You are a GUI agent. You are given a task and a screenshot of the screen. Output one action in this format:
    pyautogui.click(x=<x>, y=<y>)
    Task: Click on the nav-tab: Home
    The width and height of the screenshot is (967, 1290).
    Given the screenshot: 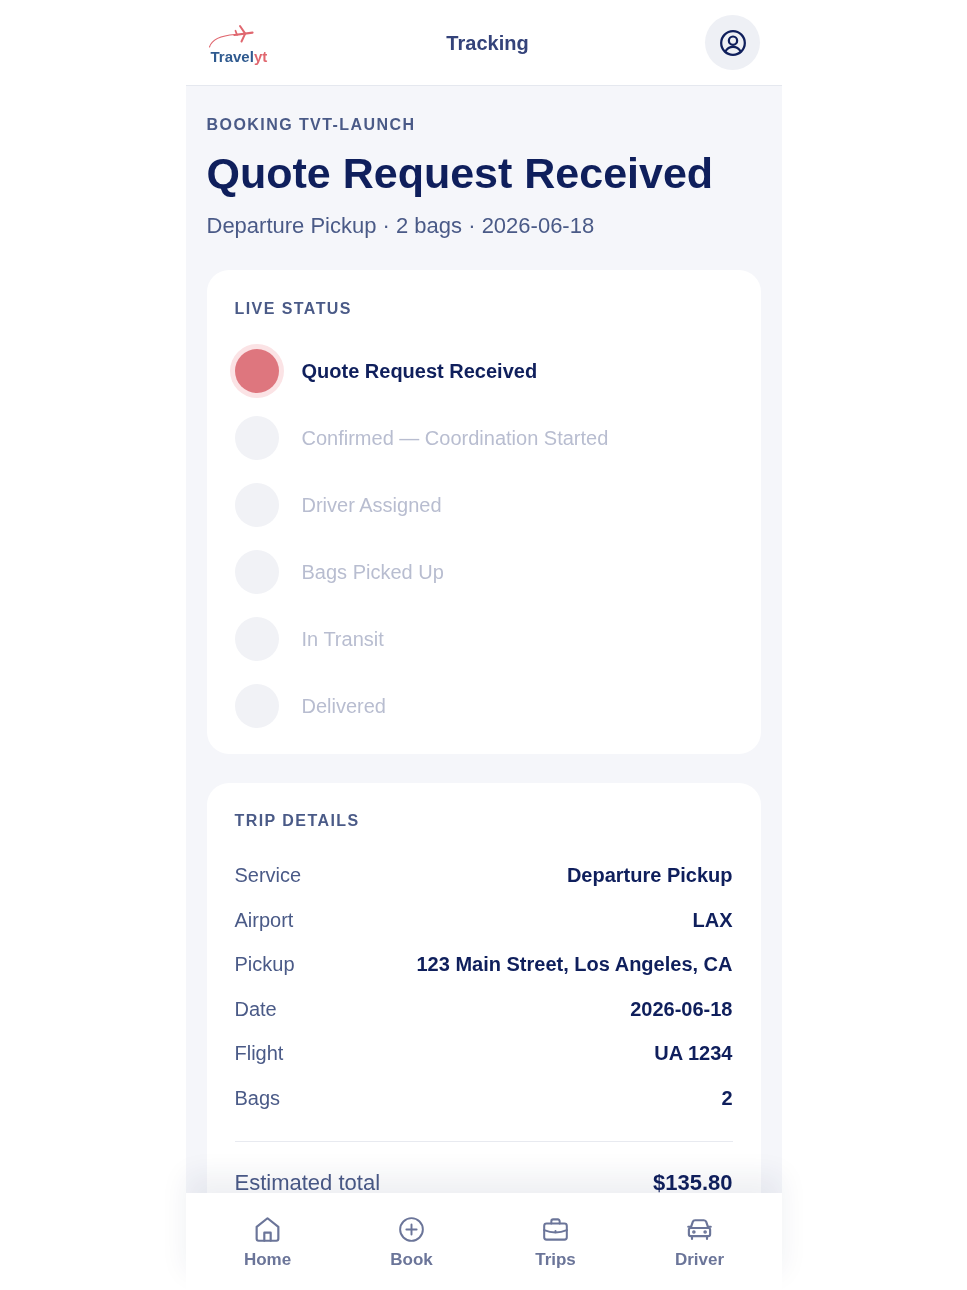 What is the action you would take?
    pyautogui.click(x=267, y=1245)
    